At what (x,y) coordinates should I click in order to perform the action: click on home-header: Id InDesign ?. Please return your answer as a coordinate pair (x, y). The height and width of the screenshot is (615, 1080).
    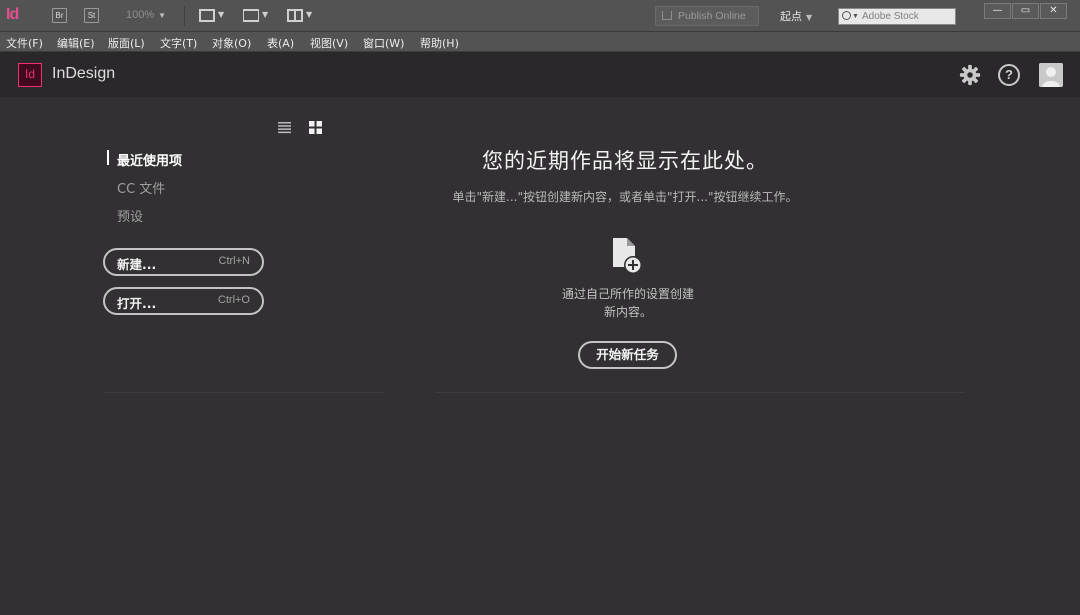
    Looking at the image, I should click on (540, 74).